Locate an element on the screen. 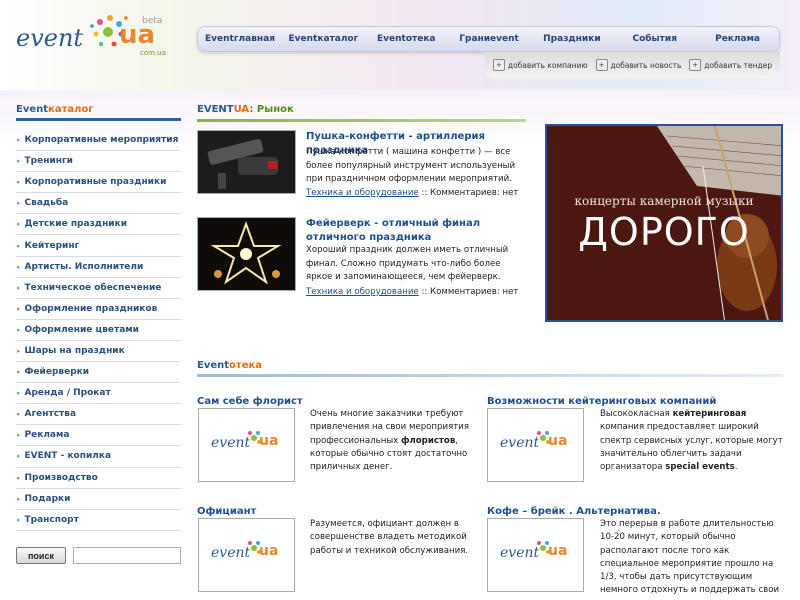 Image resolution: width=800 pixels, height=600 pixels. card-title-florist: Сам себе флорист is located at coordinates (250, 401).